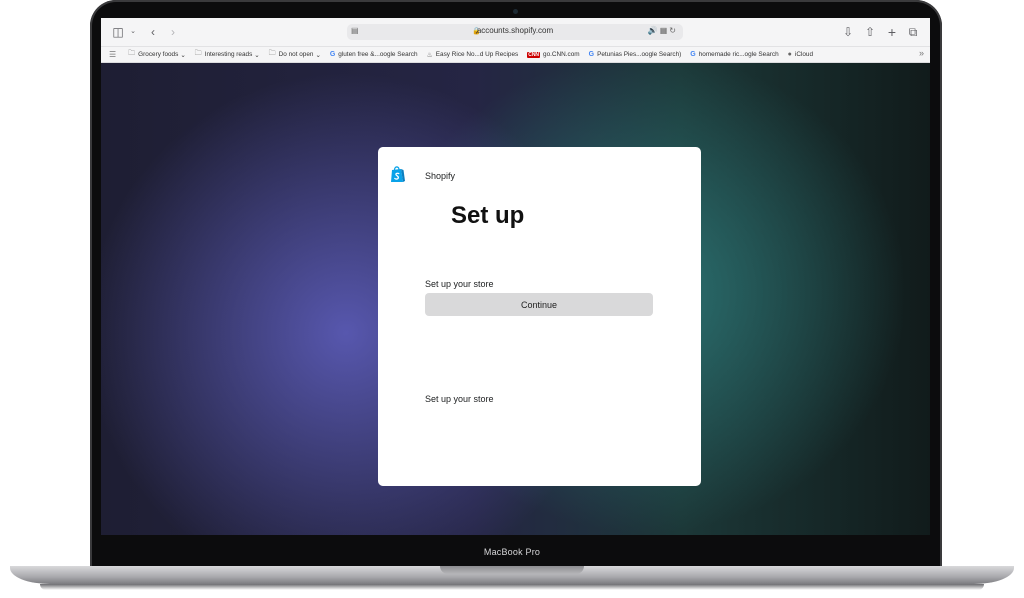  What do you see at coordinates (477, 54) in the screenshot?
I see `bookmark-label: Easy Rice No...d Up Recipes` at bounding box center [477, 54].